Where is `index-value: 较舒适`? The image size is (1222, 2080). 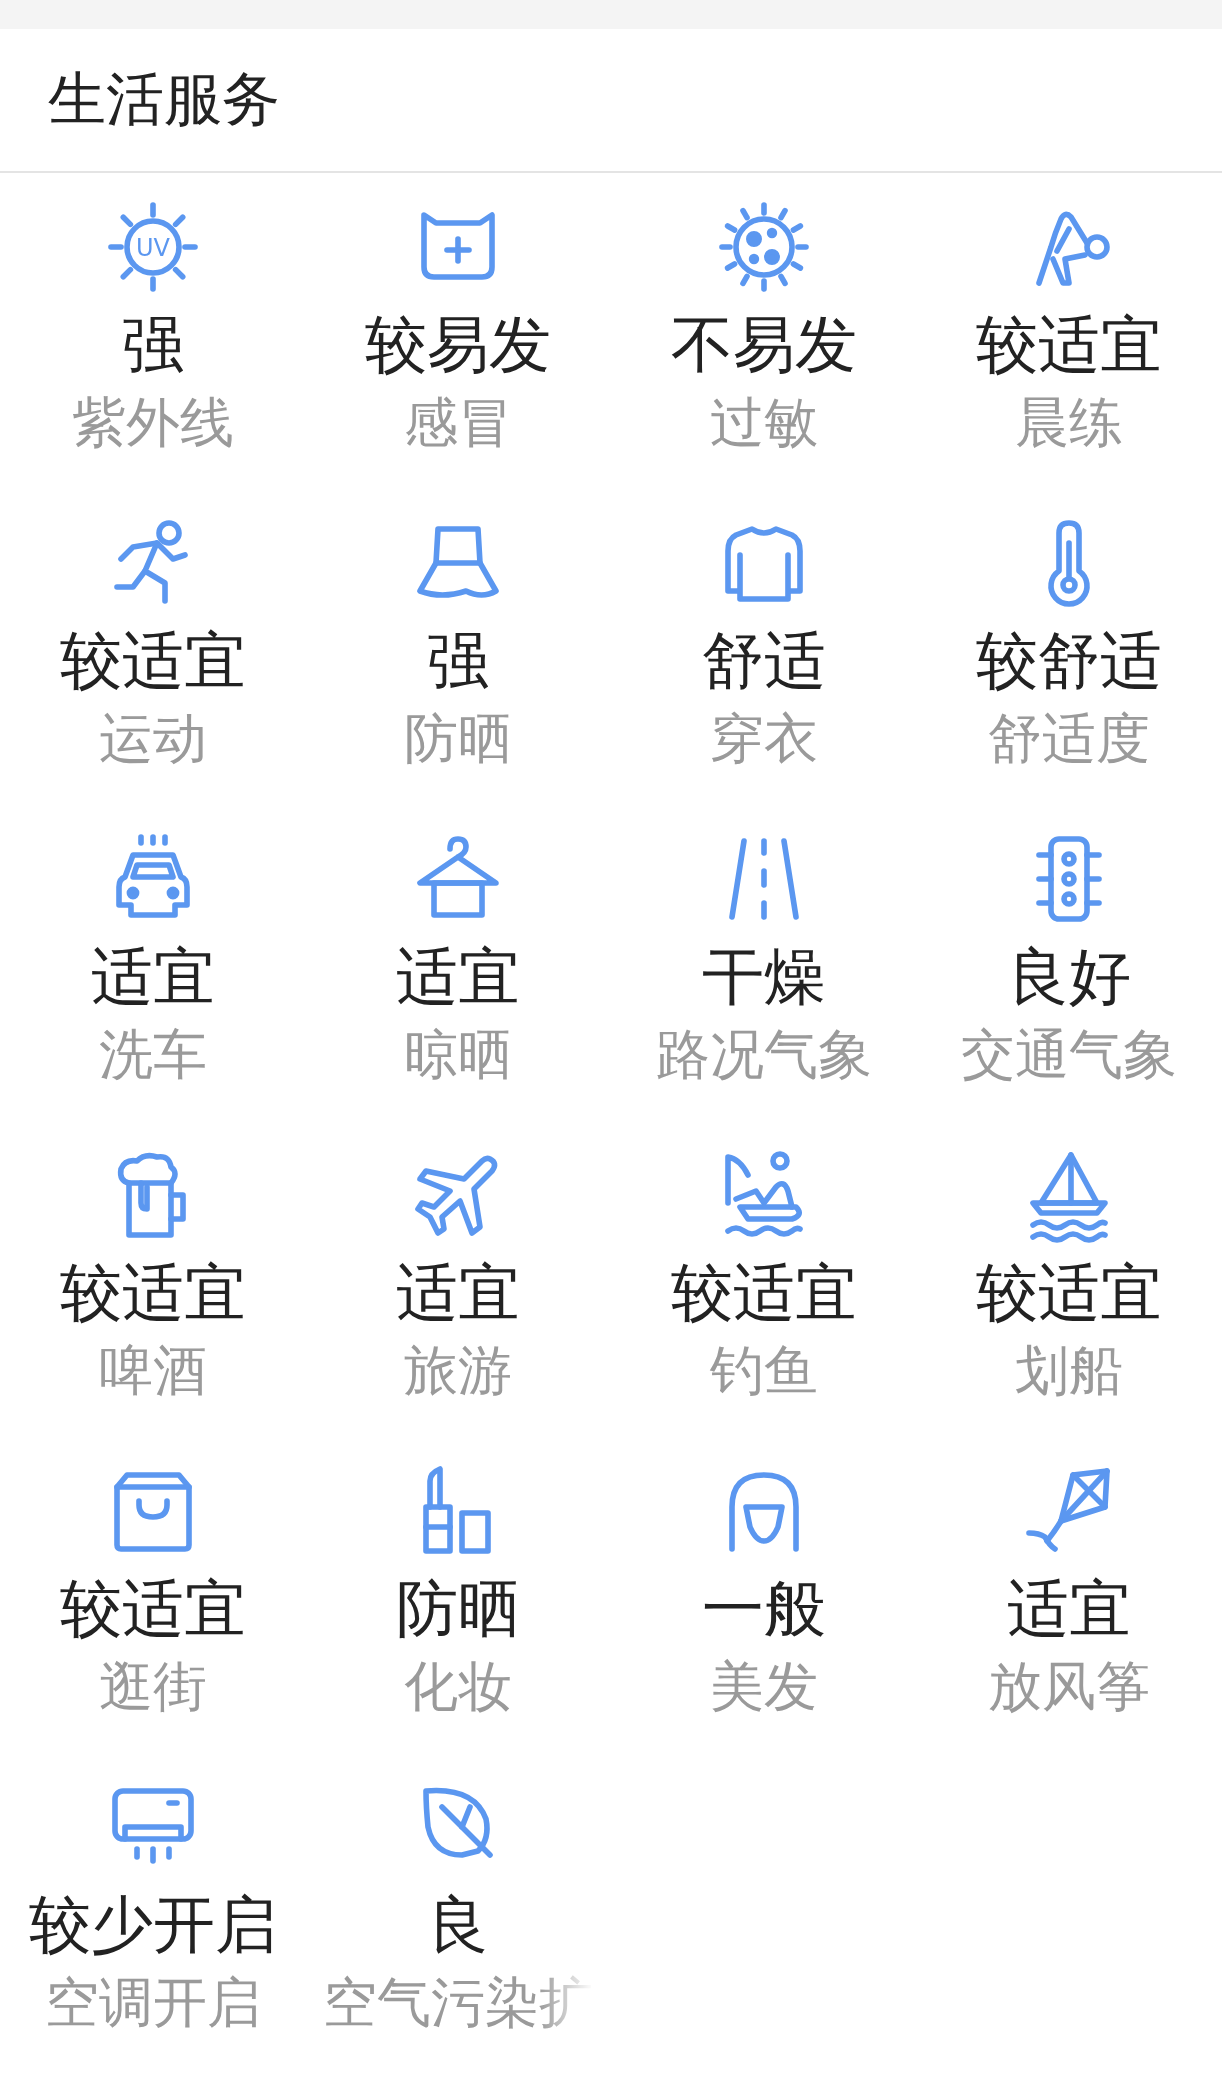 index-value: 较舒适 is located at coordinates (1069, 661).